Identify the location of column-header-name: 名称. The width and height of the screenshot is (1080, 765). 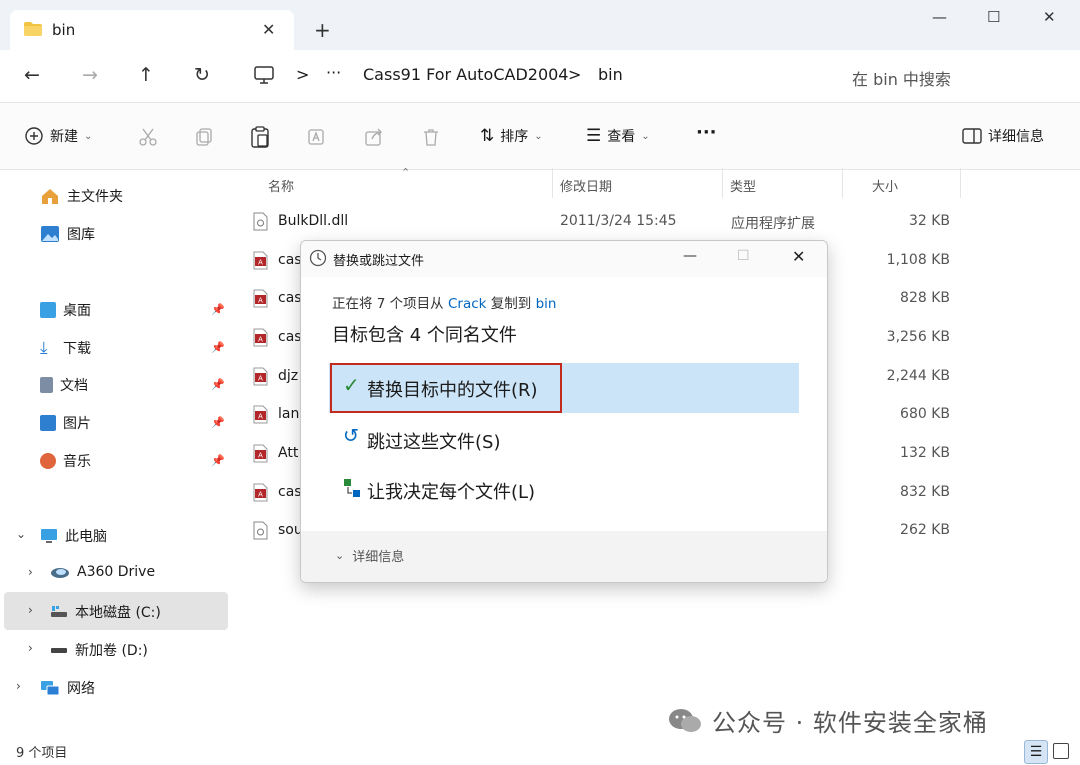
(281, 185).